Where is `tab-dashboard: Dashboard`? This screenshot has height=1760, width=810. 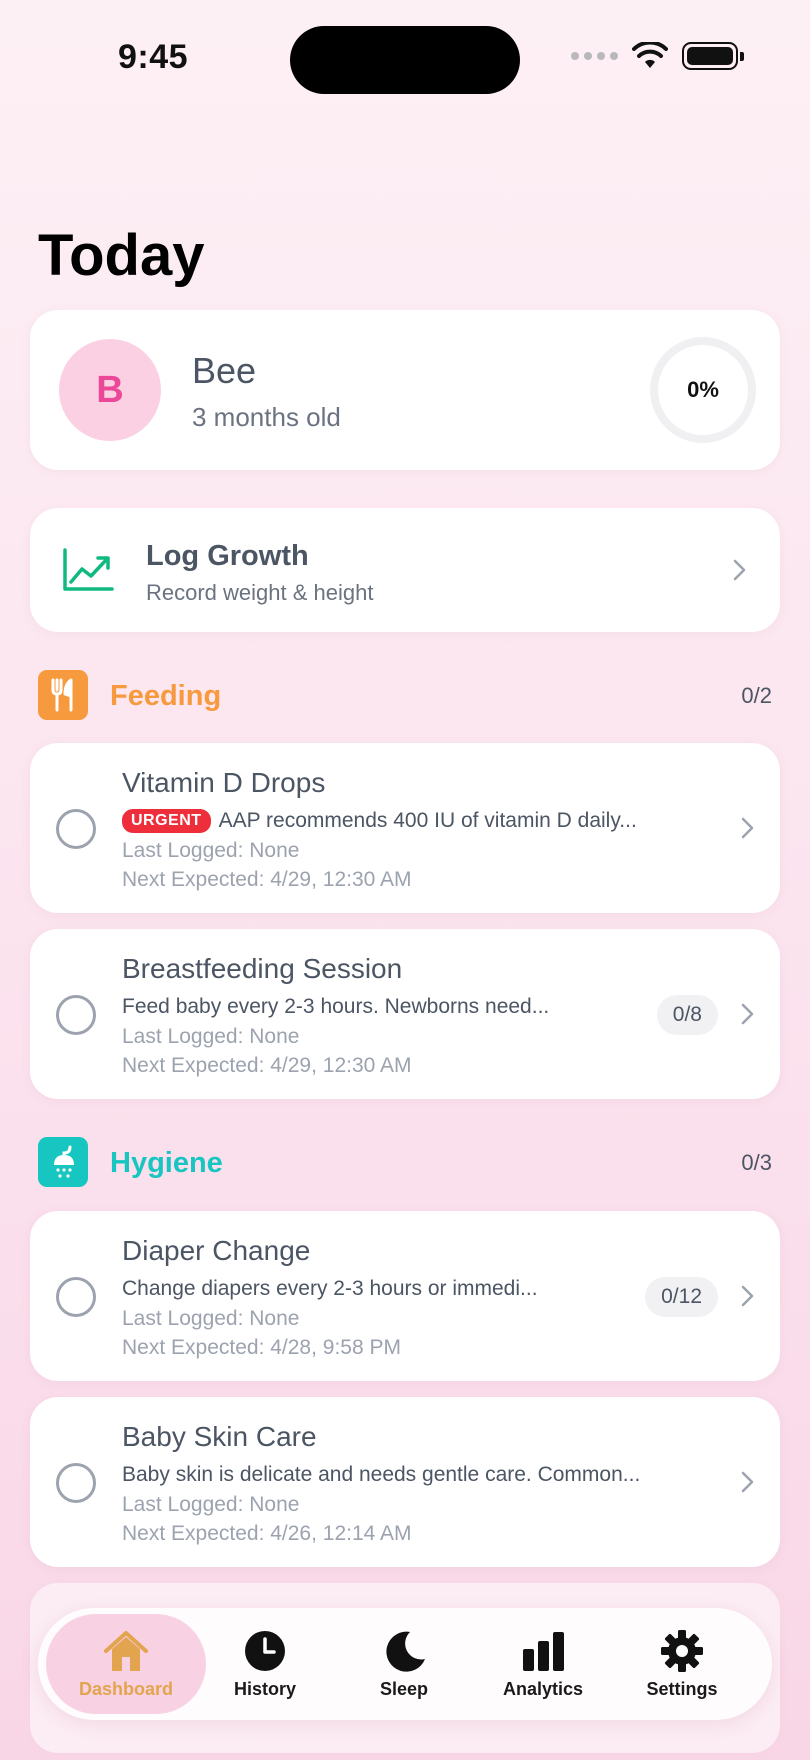
tab-dashboard: Dashboard is located at coordinates (126, 1664).